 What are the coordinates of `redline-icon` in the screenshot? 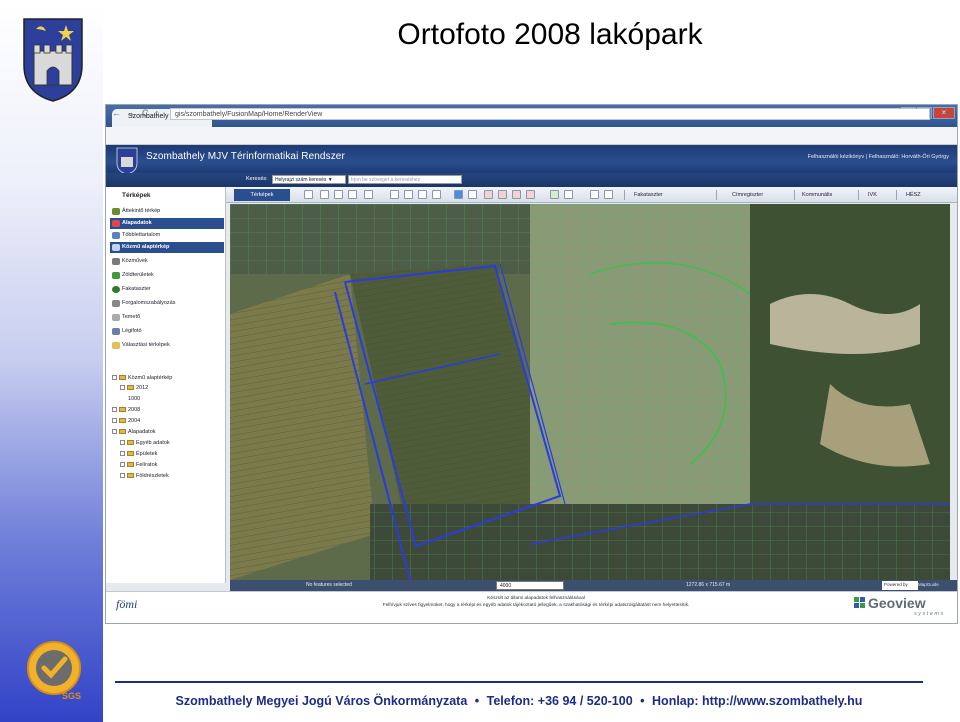 It's located at (472, 194).